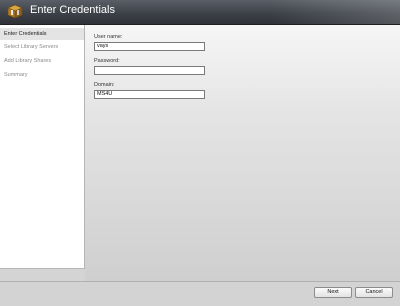 This screenshot has height=306, width=400. I want to click on step-summary: Summary, so click(42, 75).